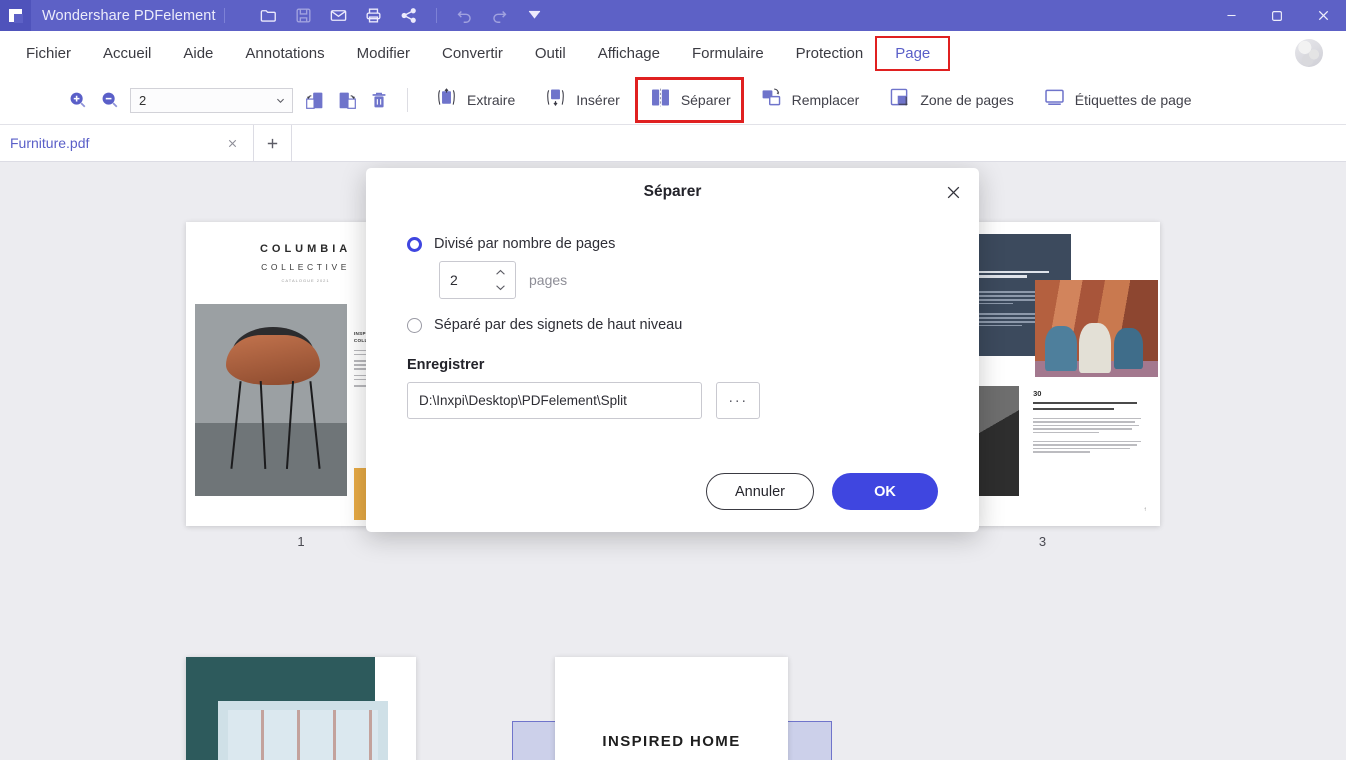 Image resolution: width=1346 pixels, height=760 pixels. What do you see at coordinates (338, 15) in the screenshot?
I see `email-icon` at bounding box center [338, 15].